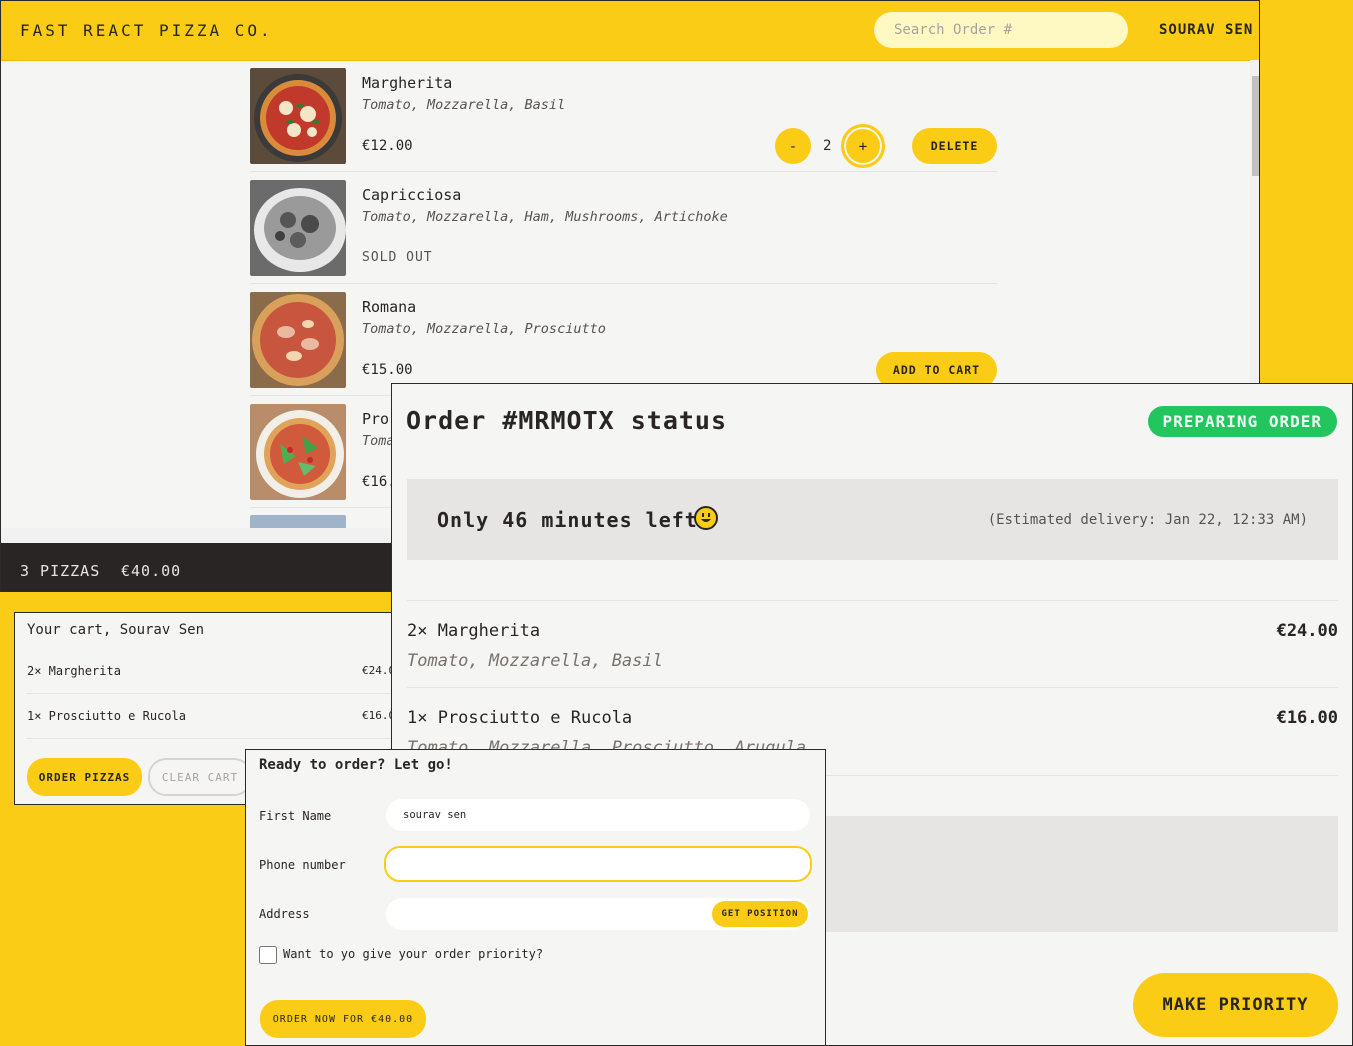 This screenshot has width=1353, height=1046. Describe the element at coordinates (520, 718) in the screenshot. I see `order-item-label: 1× Prosciutto e Rucola` at that location.